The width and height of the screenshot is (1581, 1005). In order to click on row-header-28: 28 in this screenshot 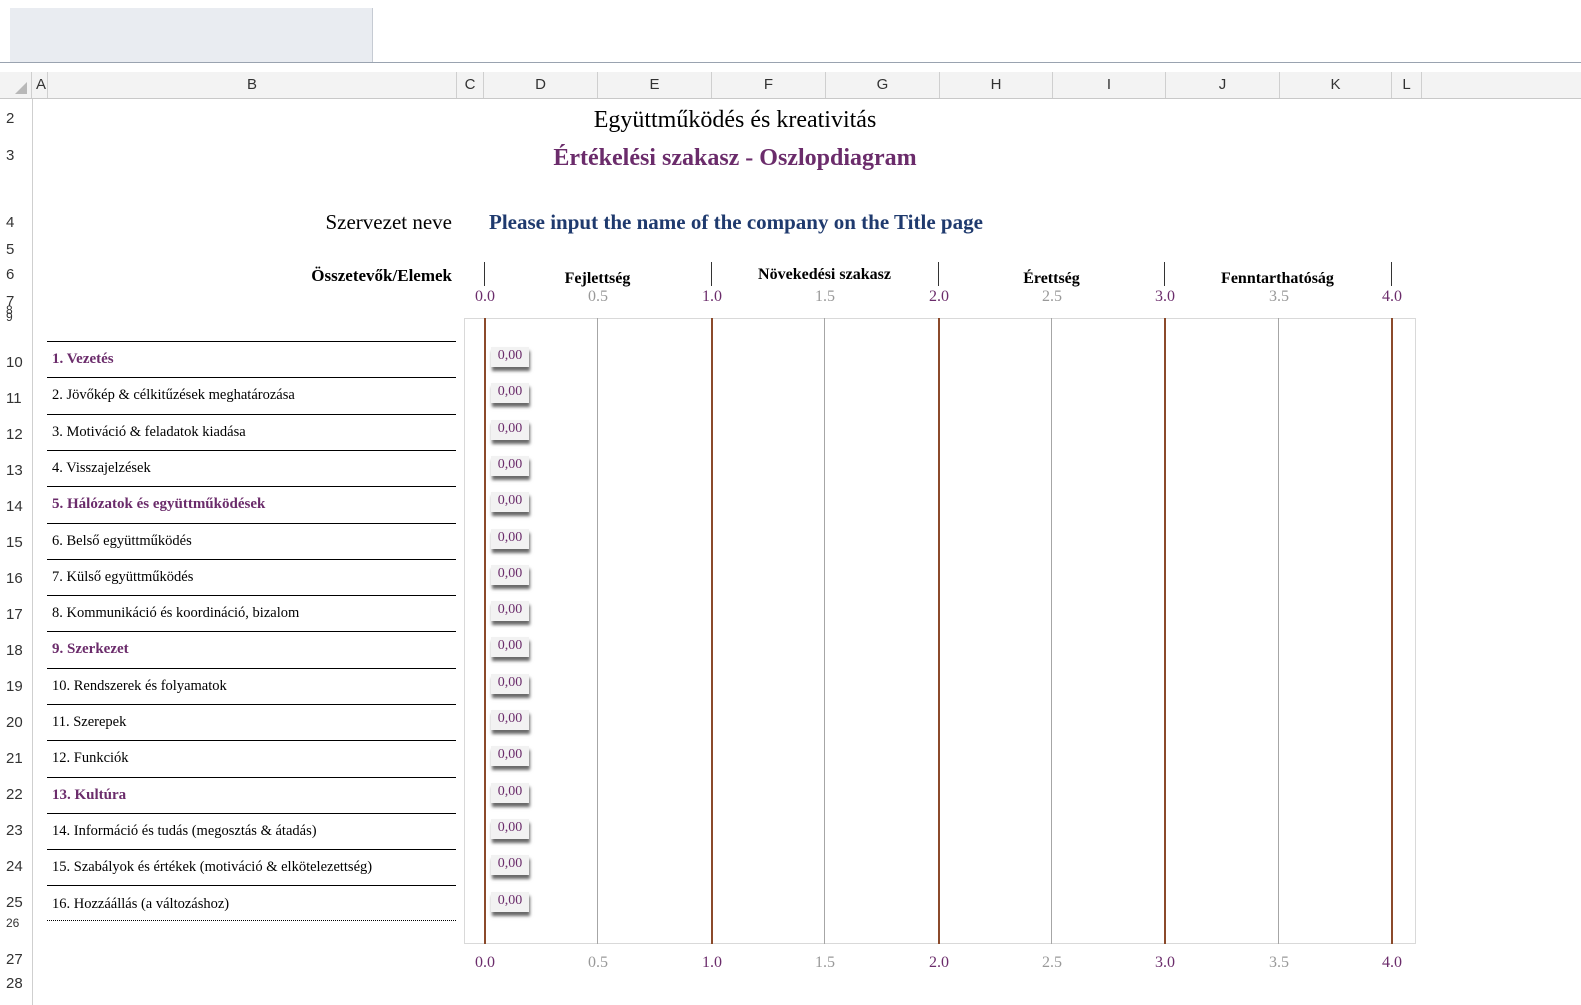, I will do `click(14, 983)`.